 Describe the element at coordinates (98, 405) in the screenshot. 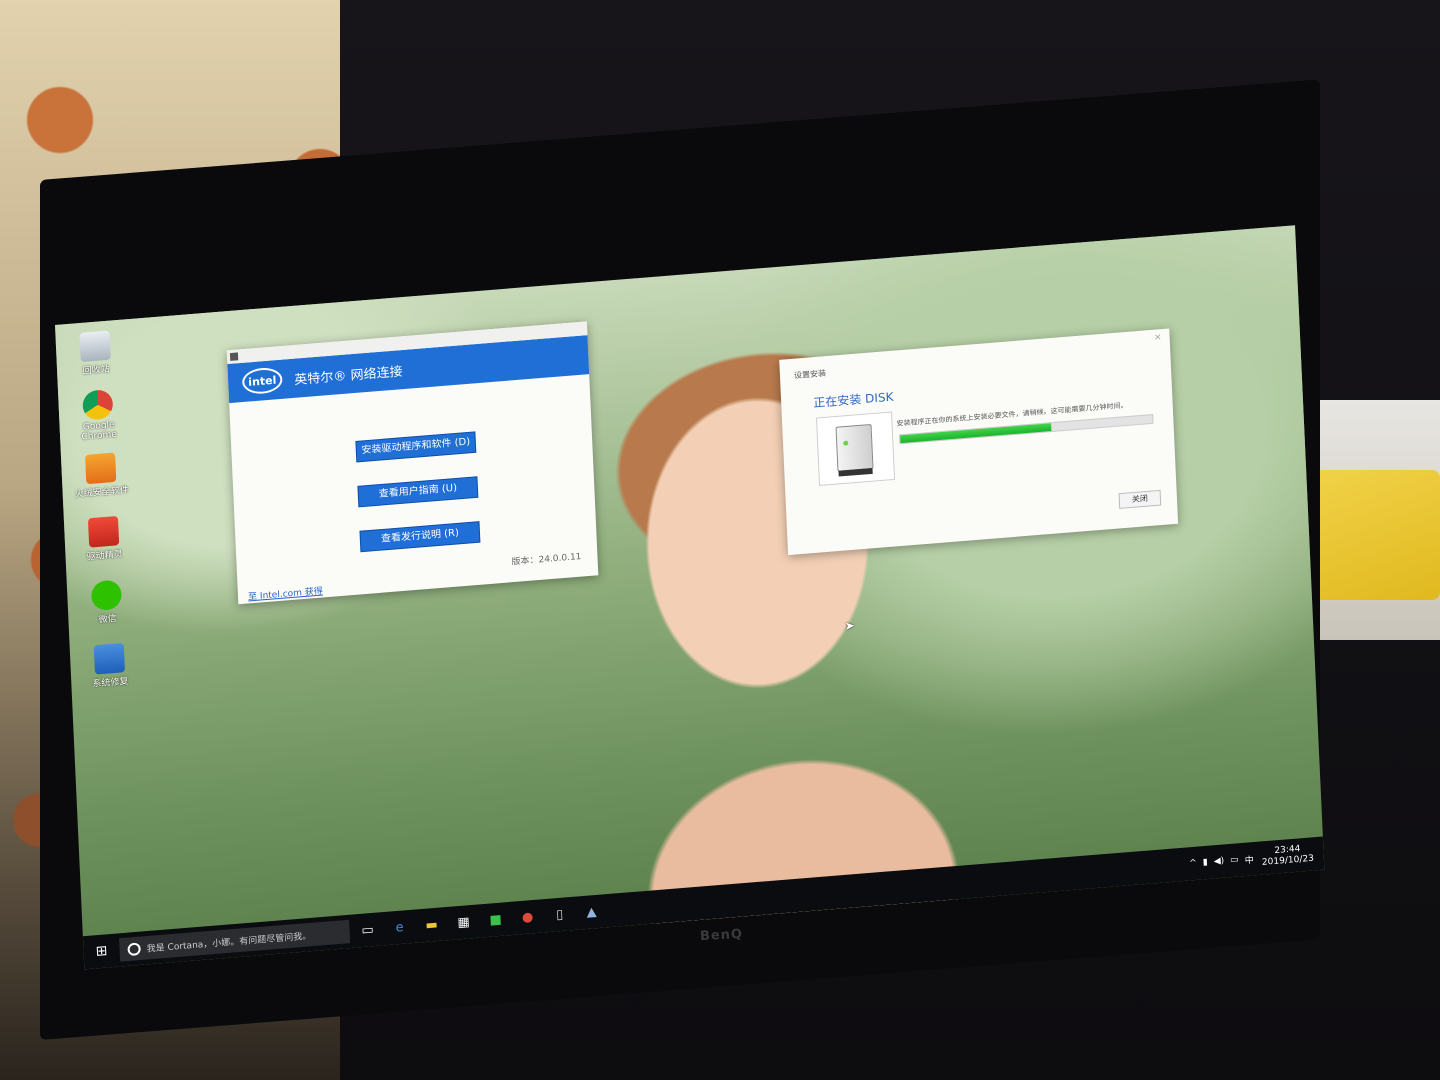

I see `chrome-icon` at that location.